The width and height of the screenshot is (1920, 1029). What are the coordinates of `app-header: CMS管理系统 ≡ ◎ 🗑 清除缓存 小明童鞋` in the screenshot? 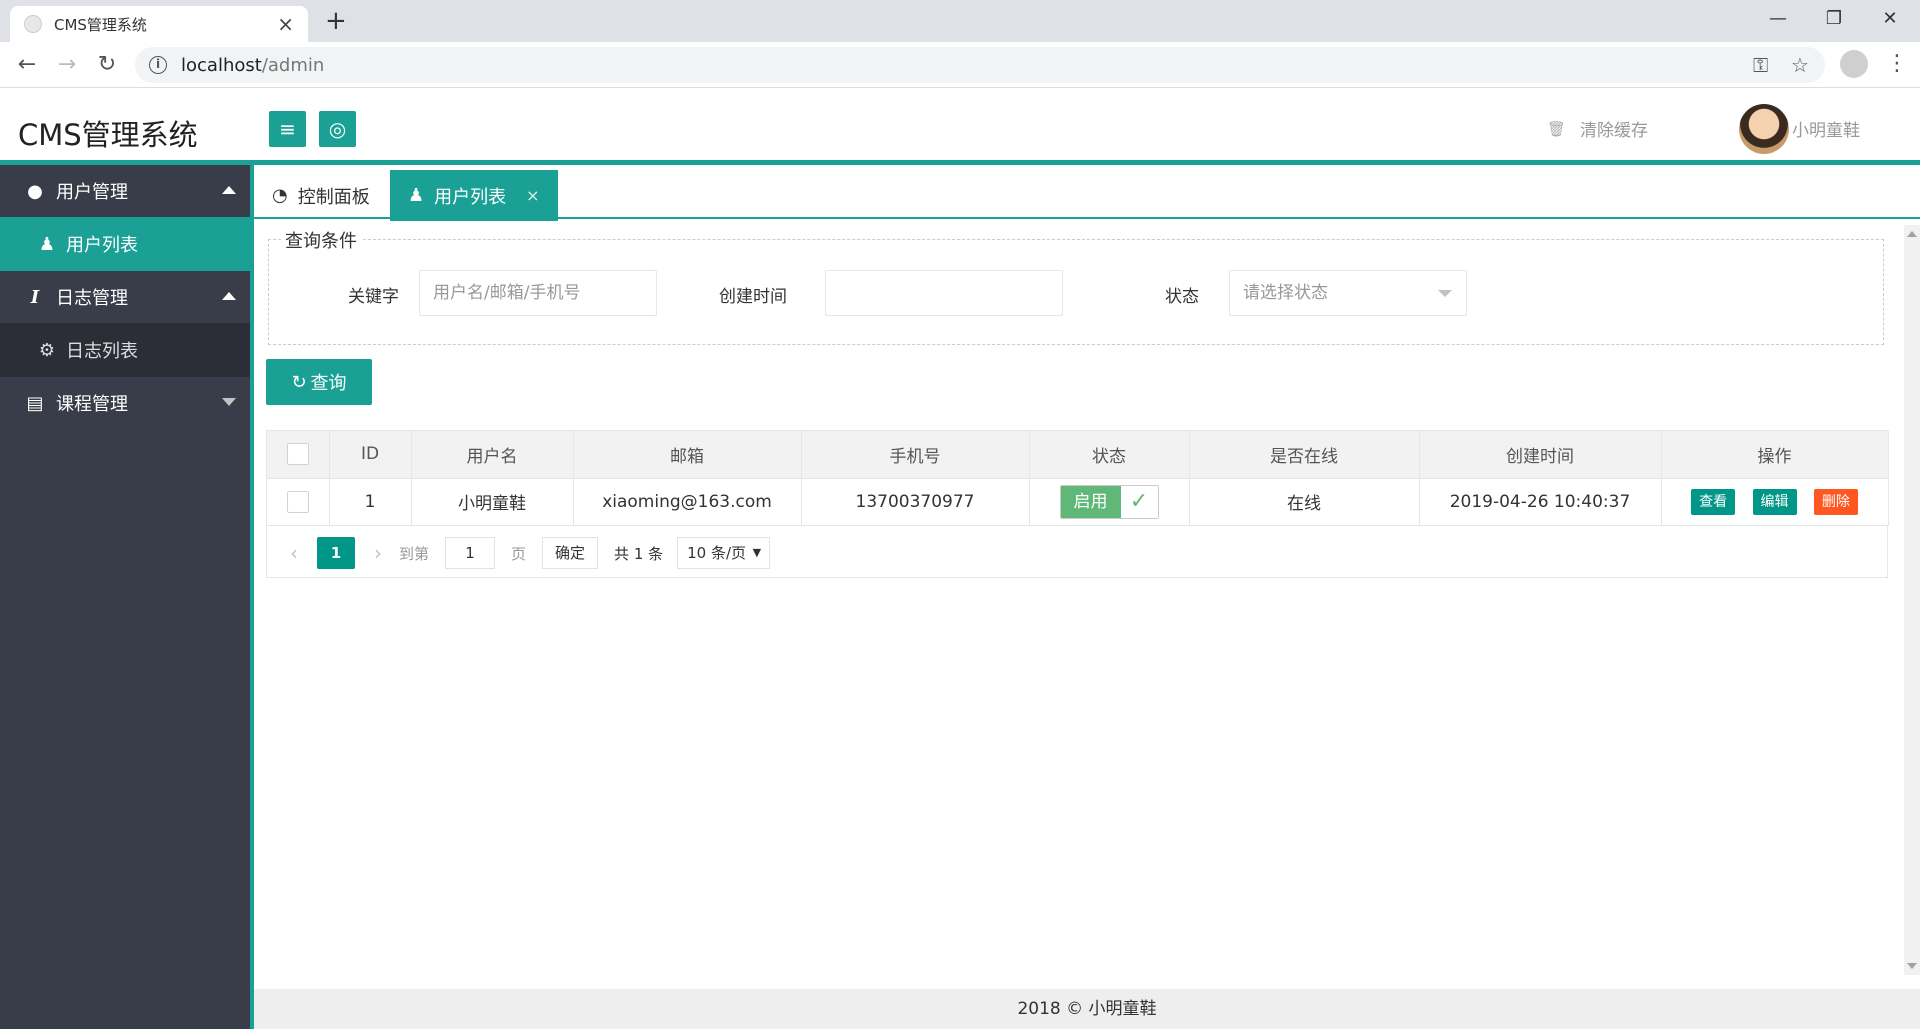 It's located at (960, 126).